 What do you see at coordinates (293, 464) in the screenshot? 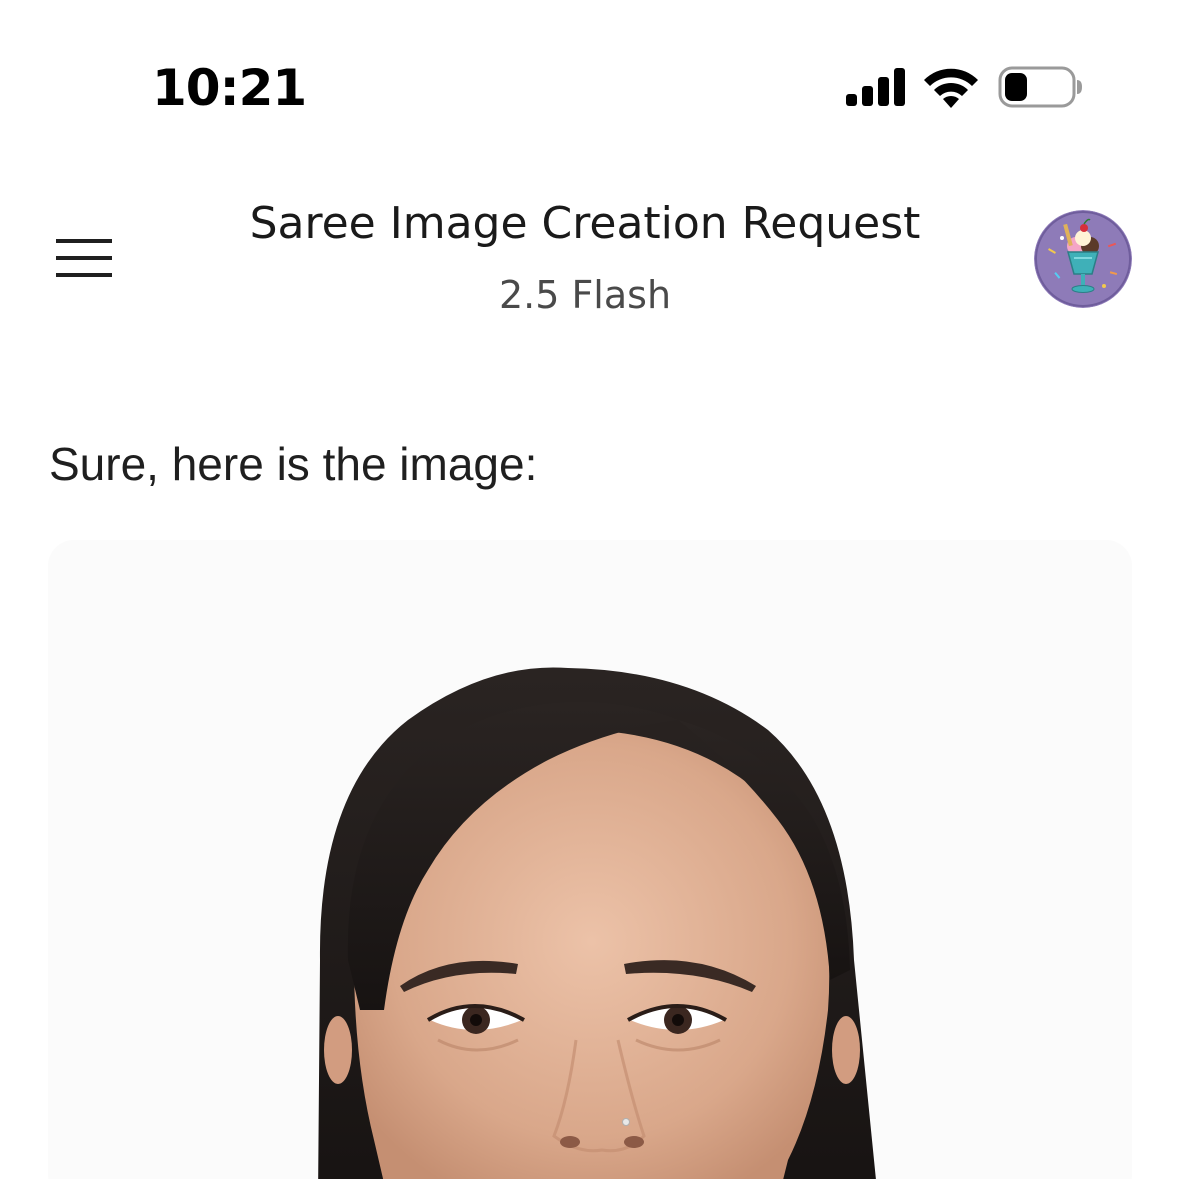
I see `model-response-text: Sure, here is the image:` at bounding box center [293, 464].